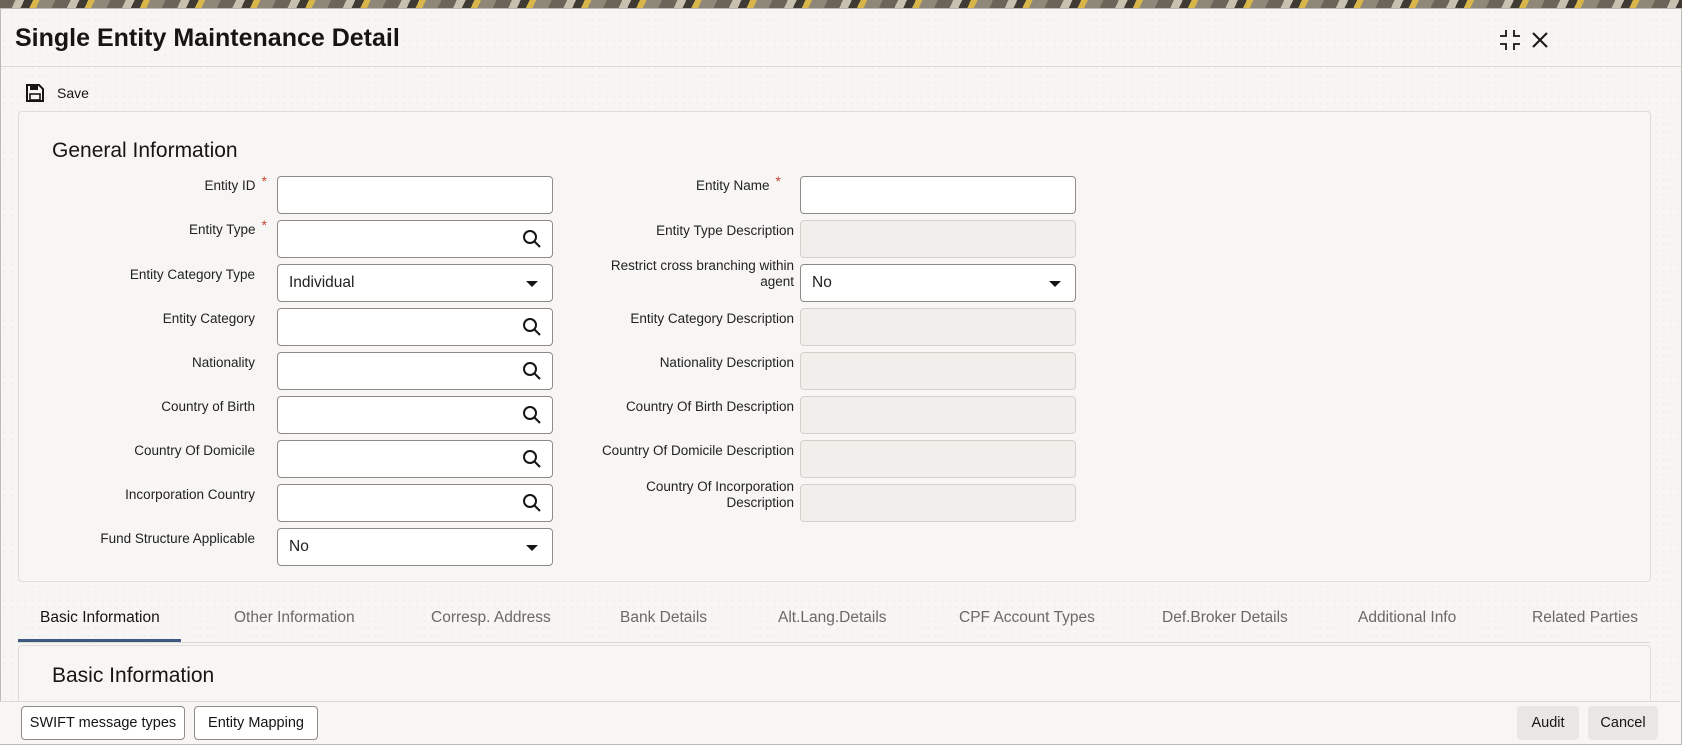 The height and width of the screenshot is (745, 1682). Describe the element at coordinates (760, 502) in the screenshot. I see `country-of-incorporation-description-label-line2: Description` at that location.